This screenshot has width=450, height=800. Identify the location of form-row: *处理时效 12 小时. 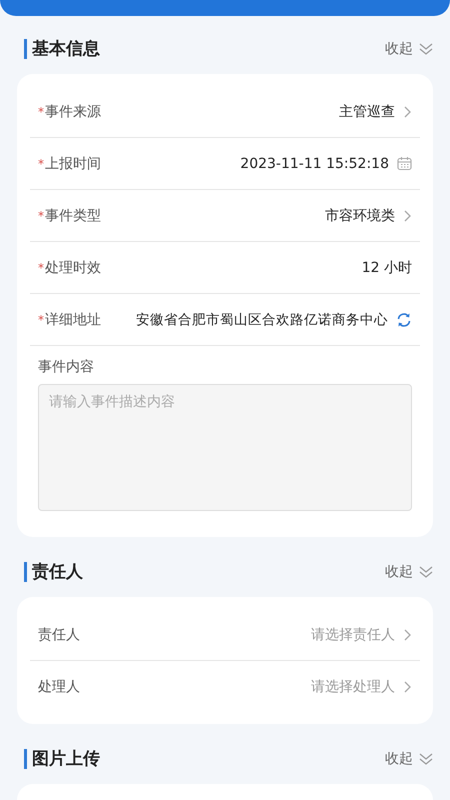
(225, 268).